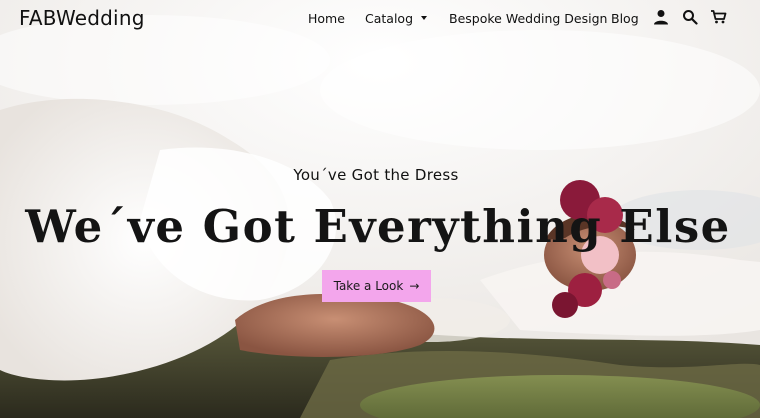 The height and width of the screenshot is (418, 760). I want to click on chevron-down-icon, so click(424, 17).